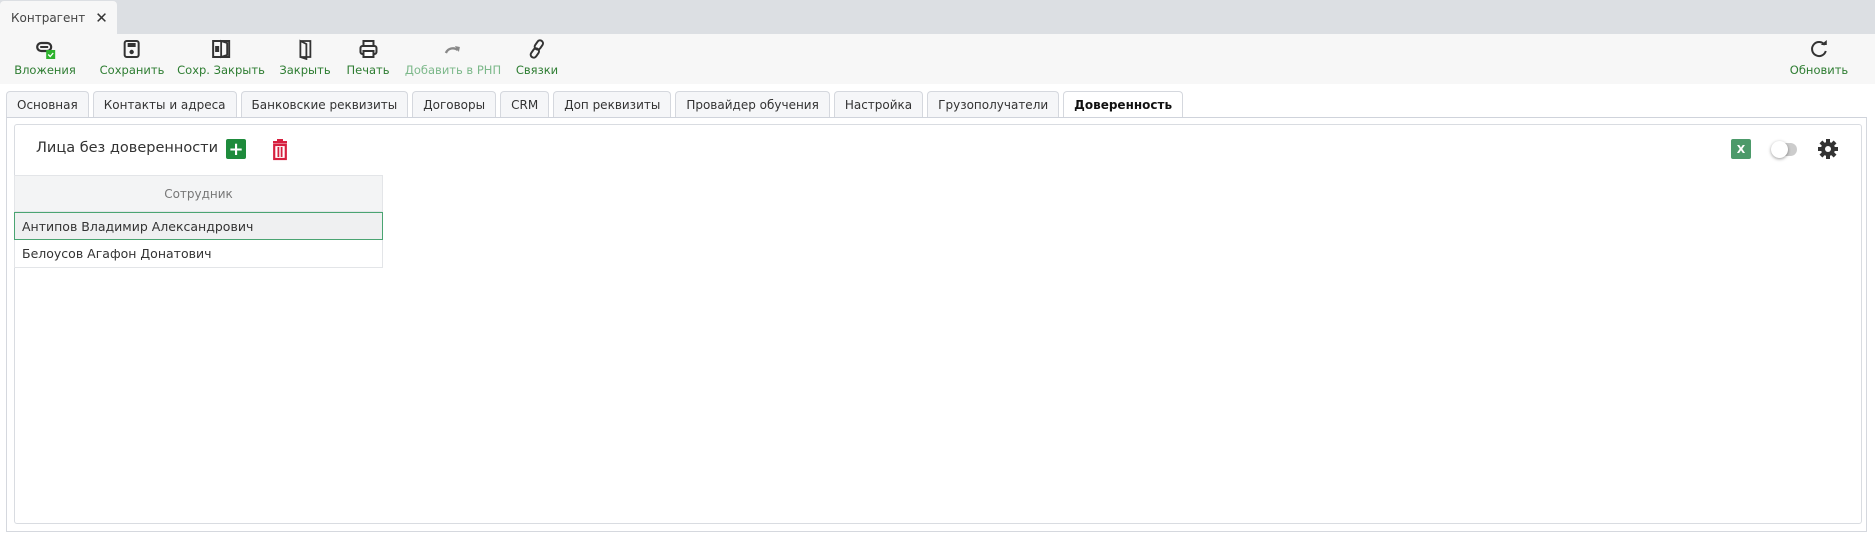 This screenshot has width=1875, height=538. I want to click on add-rnp-button: Добавить в РНП, so click(453, 57).